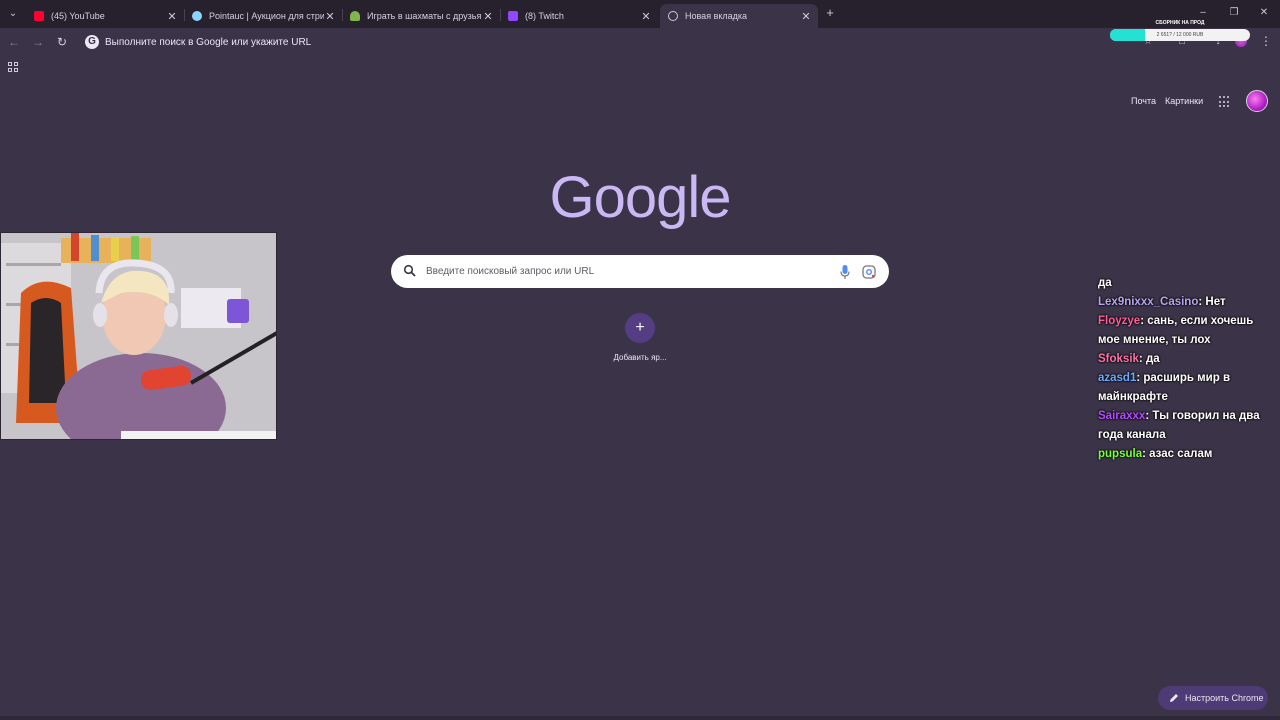 This screenshot has height=720, width=1280. Describe the element at coordinates (1148, 302) in the screenshot. I see `chat-username: Lex9nixxx_Casino` at that location.